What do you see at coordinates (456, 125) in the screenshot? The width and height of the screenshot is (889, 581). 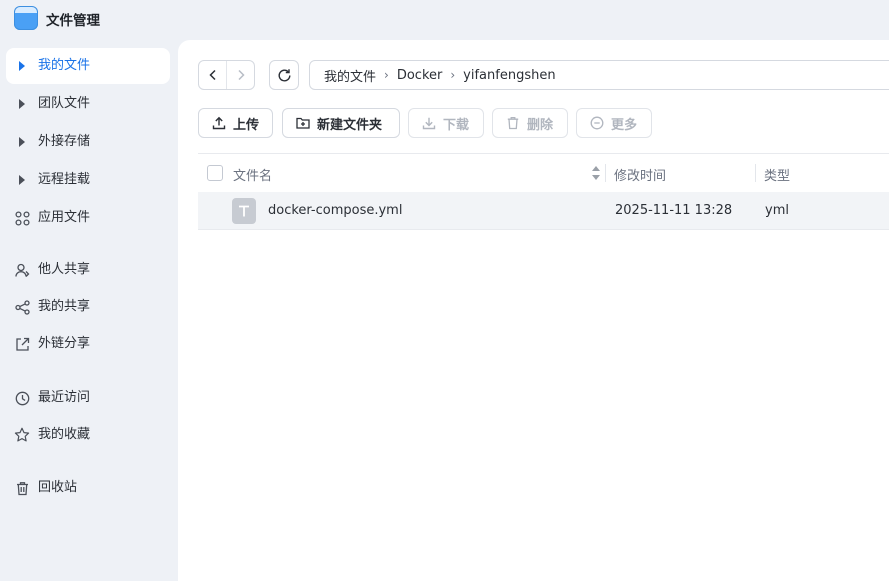 I see `download-label: 下载` at bounding box center [456, 125].